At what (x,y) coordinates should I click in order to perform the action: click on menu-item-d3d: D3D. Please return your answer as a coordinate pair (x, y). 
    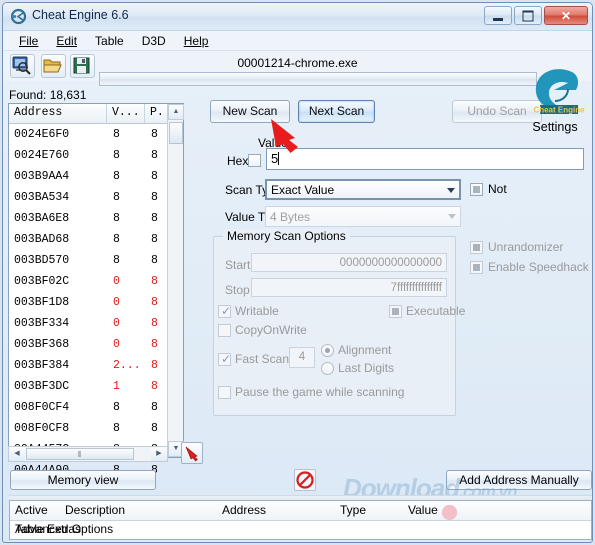
    Looking at the image, I should click on (154, 41).